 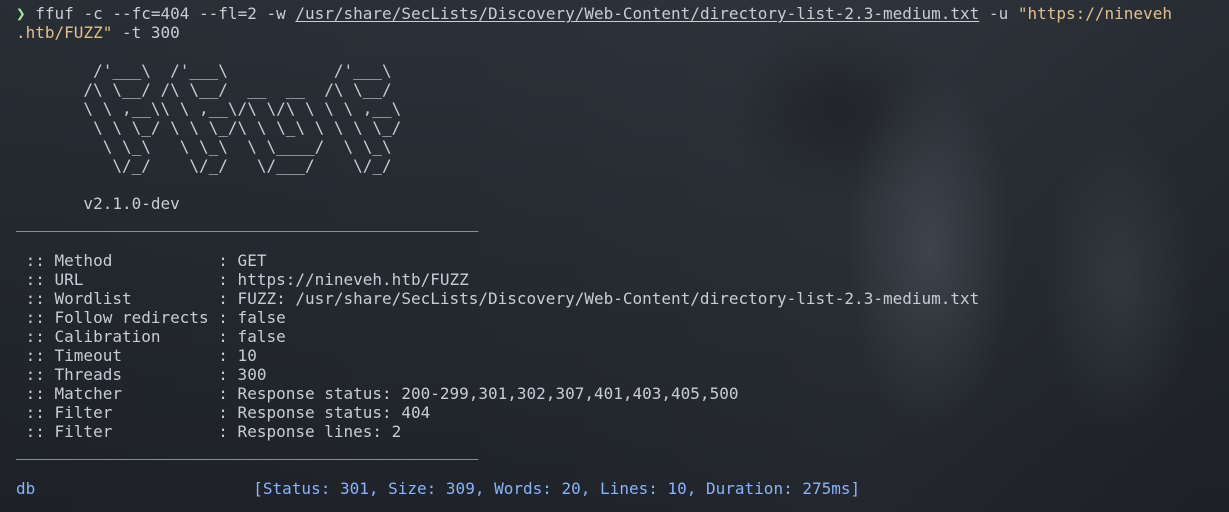 I want to click on result-path: db, so click(x=26, y=488).